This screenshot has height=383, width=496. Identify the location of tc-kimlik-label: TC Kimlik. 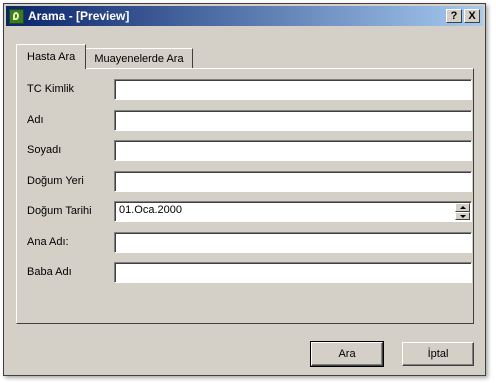
(51, 89).